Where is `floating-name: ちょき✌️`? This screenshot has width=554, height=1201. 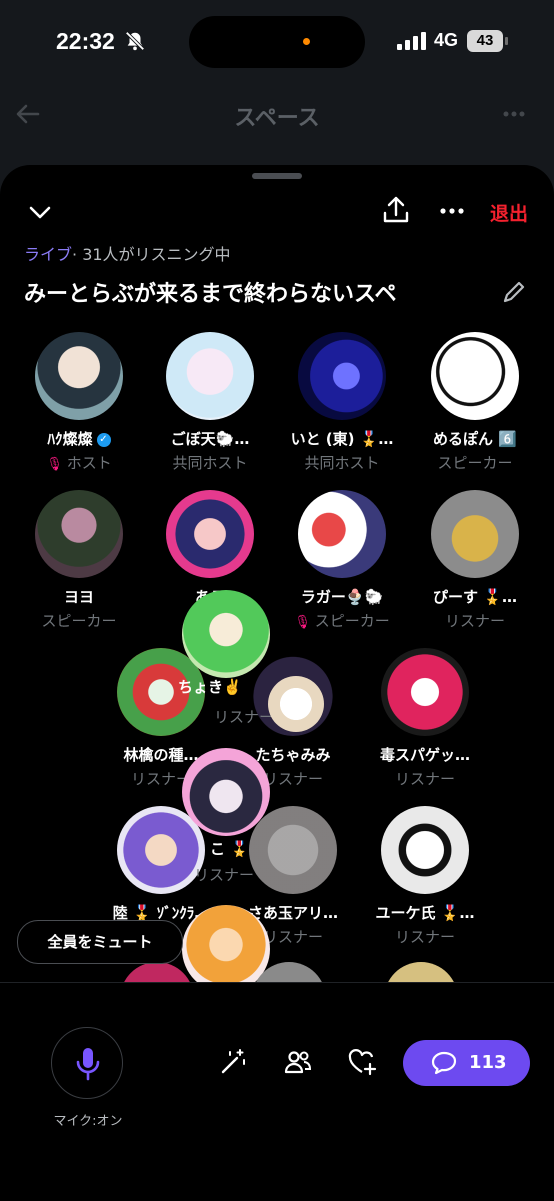
floating-name: ちょき✌️ is located at coordinates (210, 687).